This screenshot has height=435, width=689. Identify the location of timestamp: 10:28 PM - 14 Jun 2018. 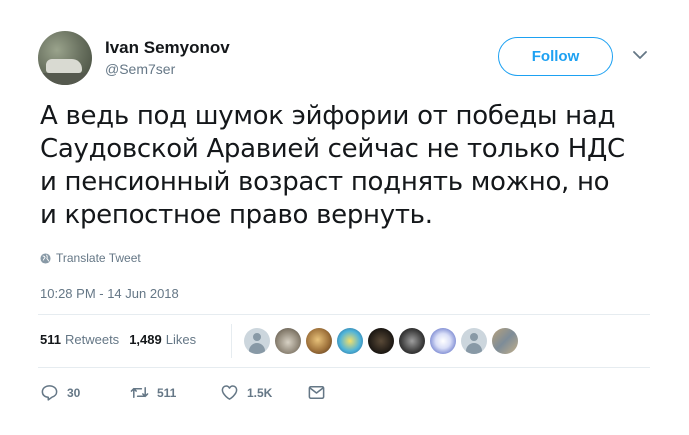
(109, 293).